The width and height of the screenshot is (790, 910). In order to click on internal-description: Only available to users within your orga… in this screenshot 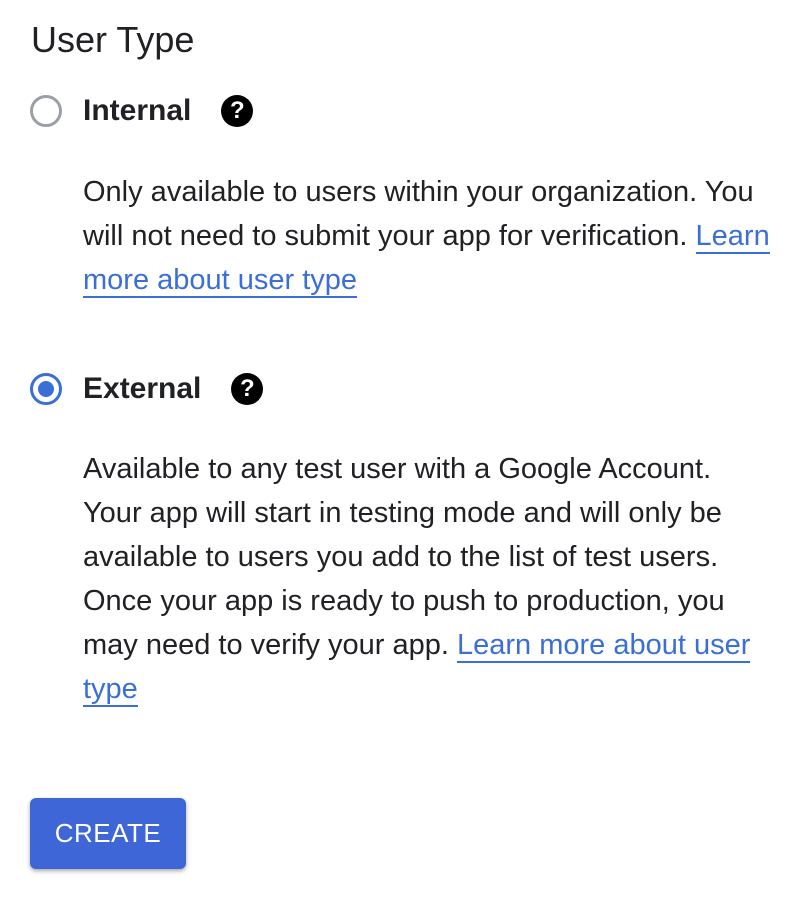, I will do `click(428, 236)`.